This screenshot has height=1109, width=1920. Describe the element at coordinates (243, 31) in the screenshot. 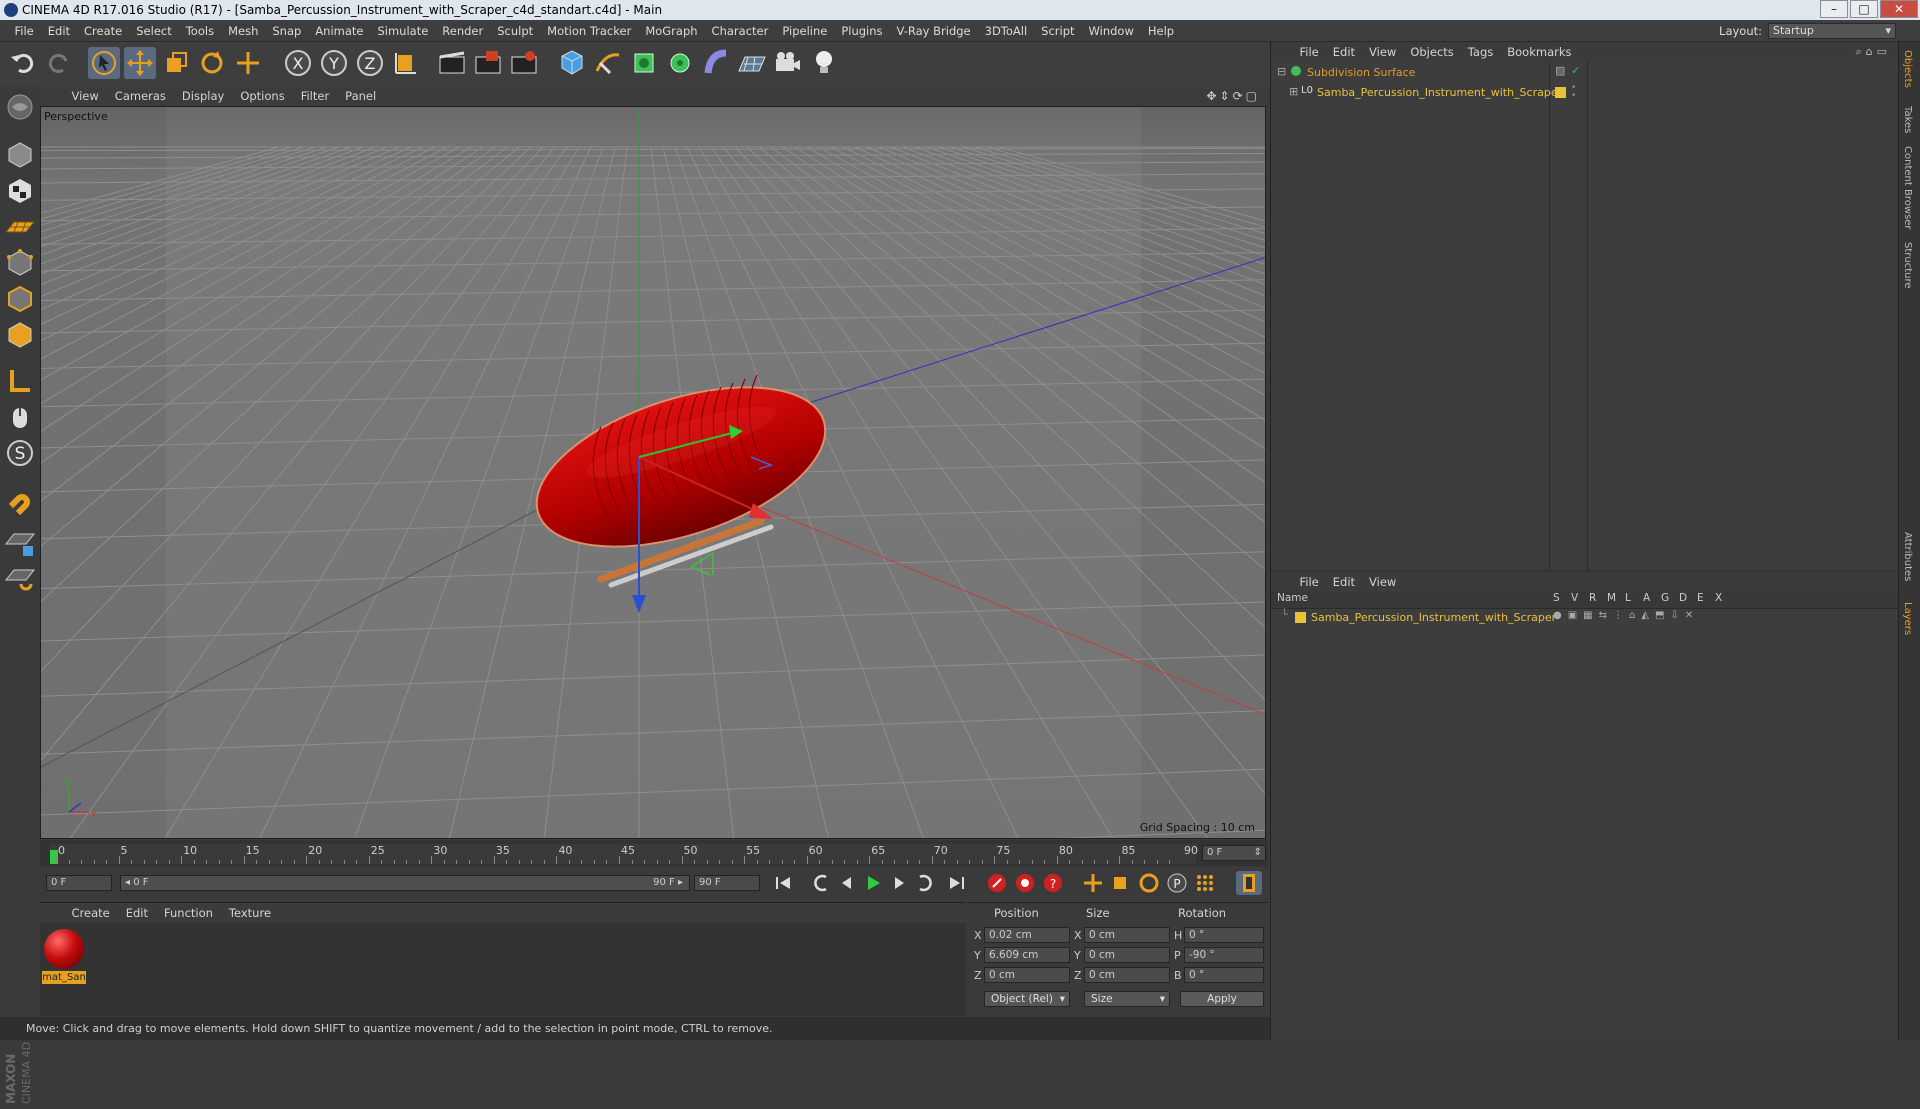

I see `menu-mesh: Mesh` at that location.